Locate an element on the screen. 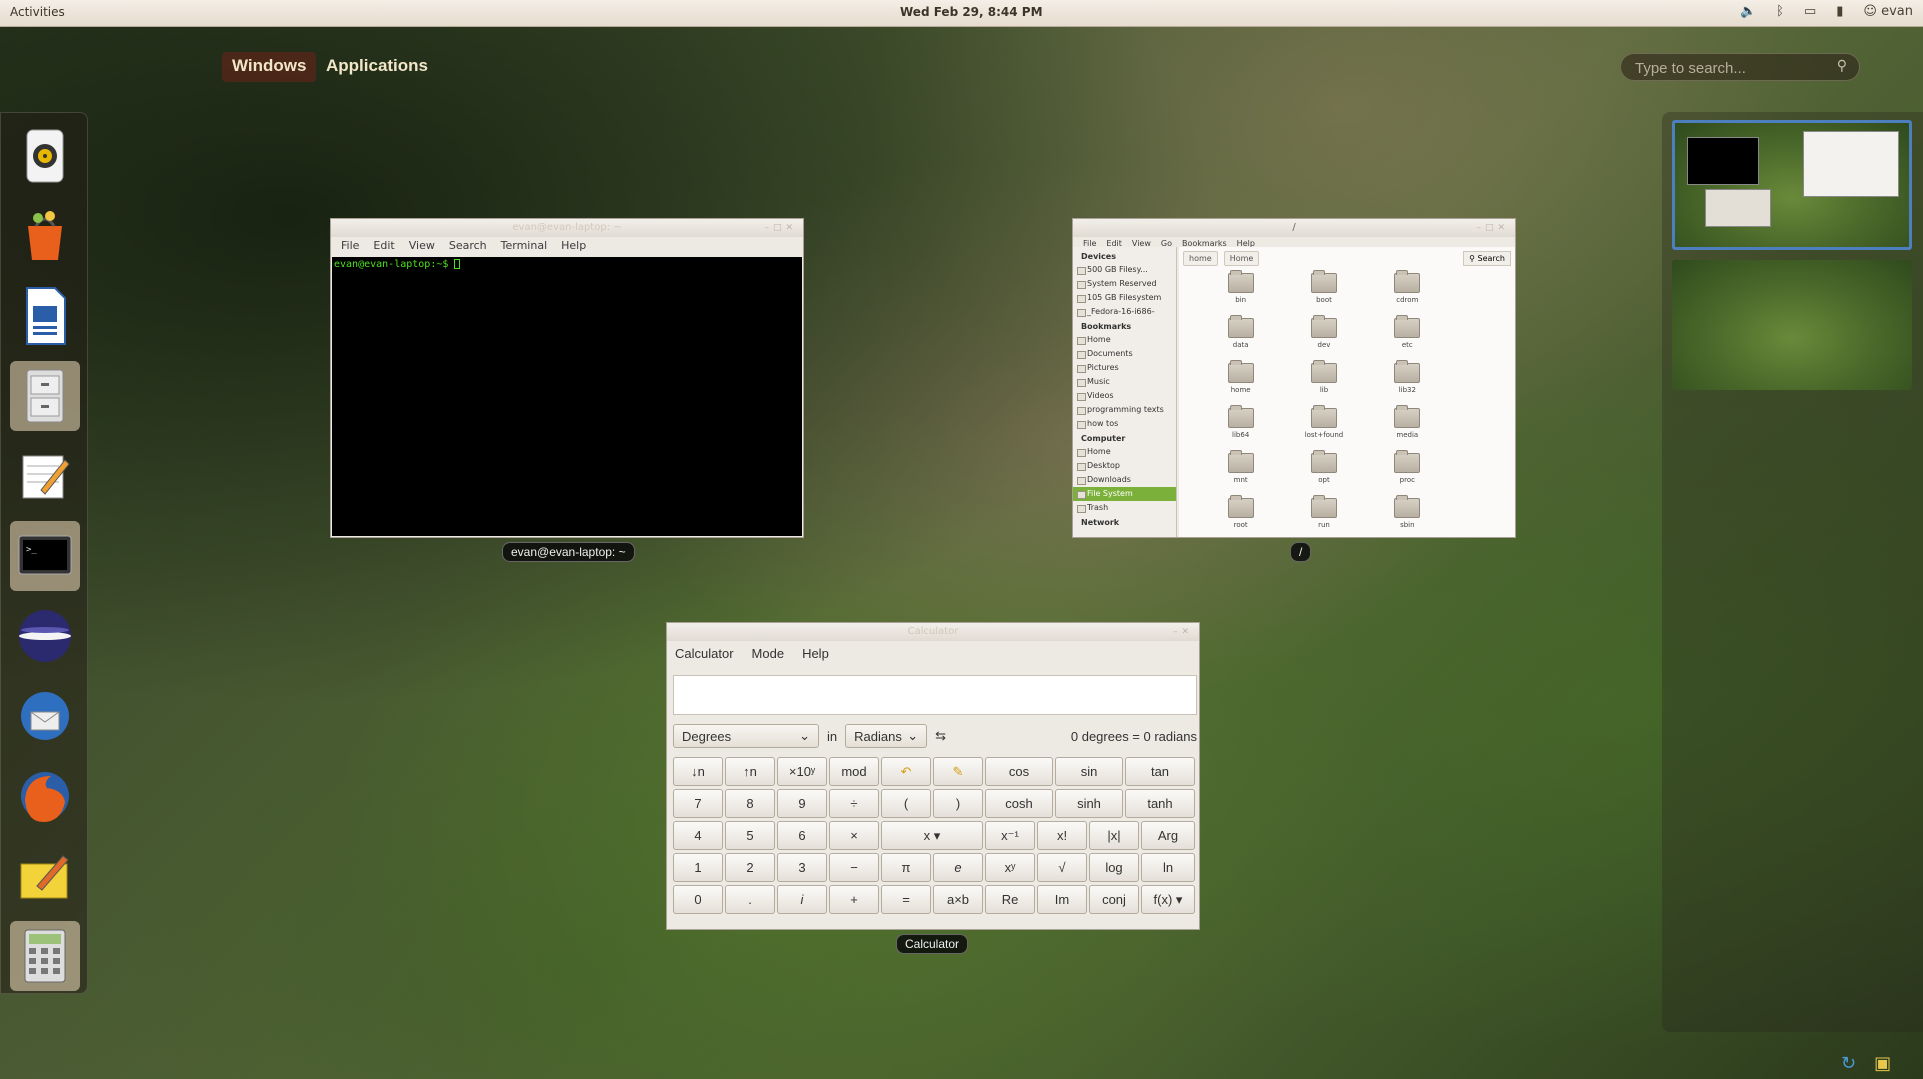 The image size is (1923, 1079). key-divide: ÷ is located at coordinates (854, 803).